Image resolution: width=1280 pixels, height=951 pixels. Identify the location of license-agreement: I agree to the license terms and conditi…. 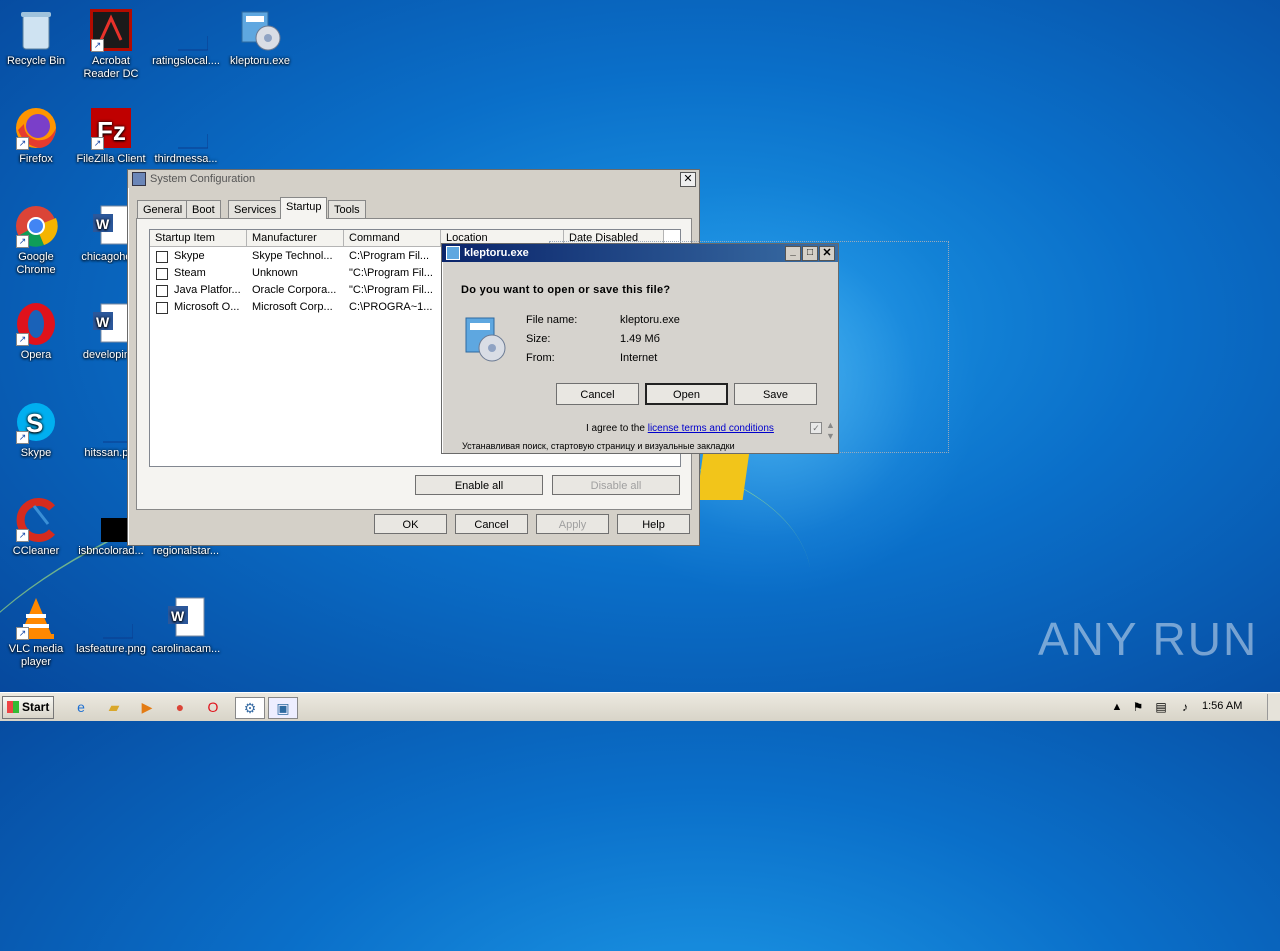
(680, 428).